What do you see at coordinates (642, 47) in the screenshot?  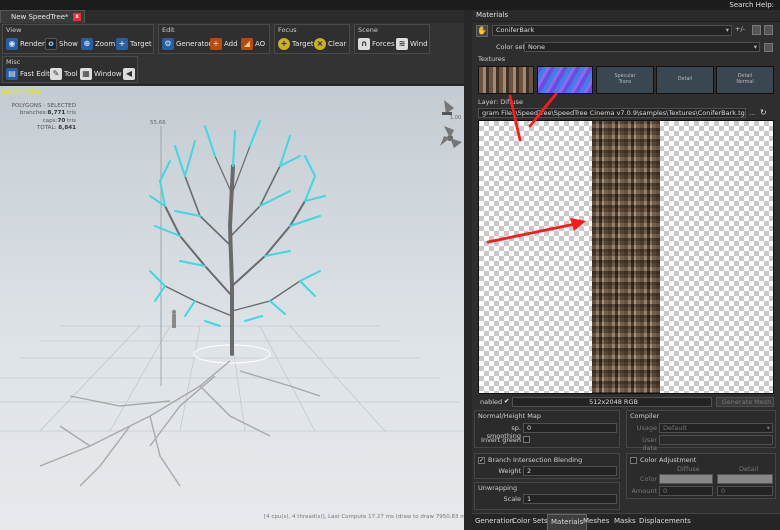 I see `color-set-select: None ▾` at bounding box center [642, 47].